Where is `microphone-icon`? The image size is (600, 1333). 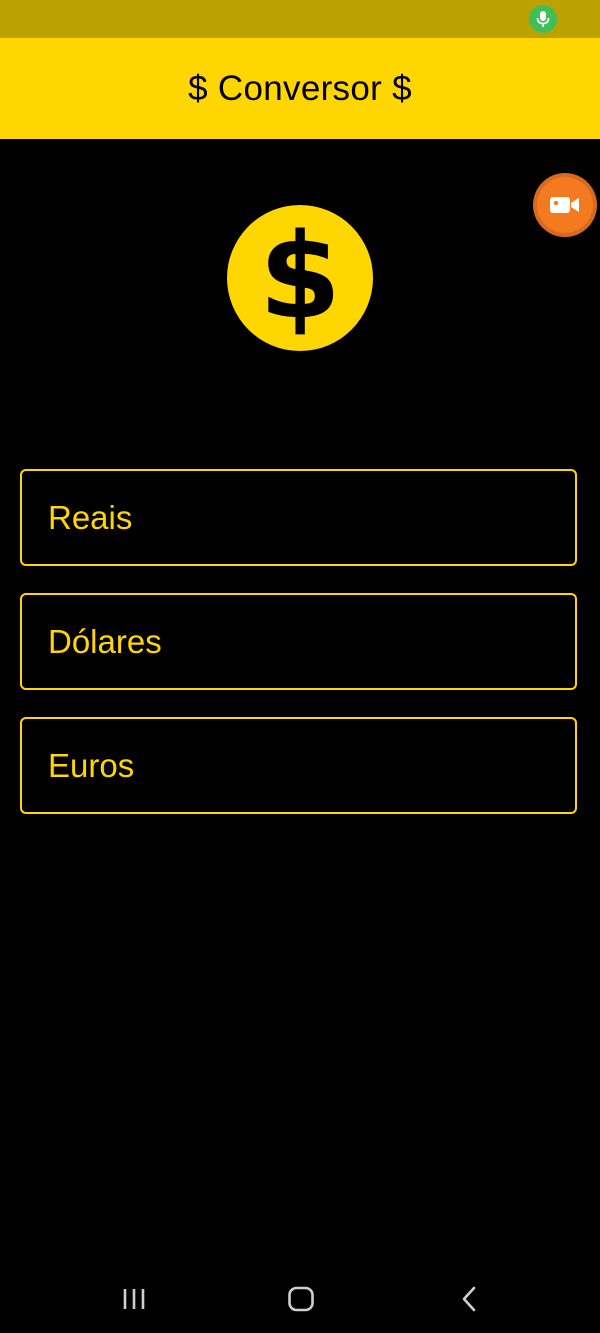
microphone-icon is located at coordinates (543, 19).